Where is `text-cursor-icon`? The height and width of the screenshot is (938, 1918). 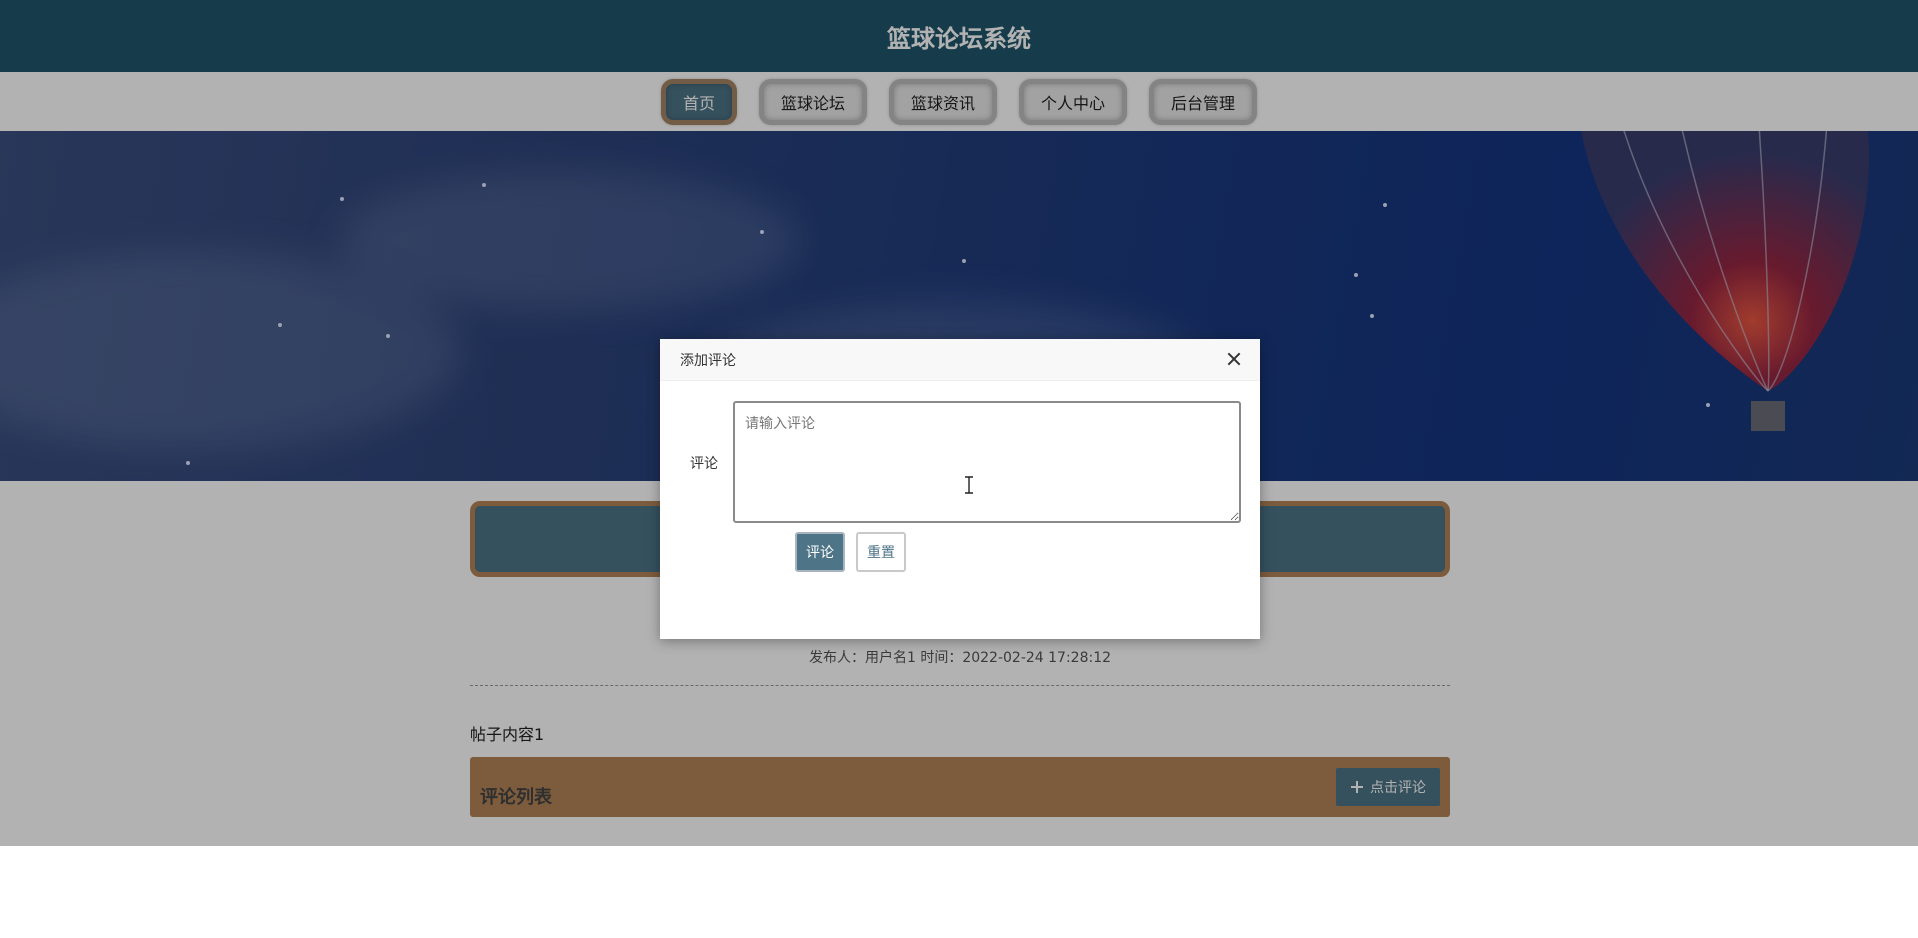
text-cursor-icon is located at coordinates (969, 485).